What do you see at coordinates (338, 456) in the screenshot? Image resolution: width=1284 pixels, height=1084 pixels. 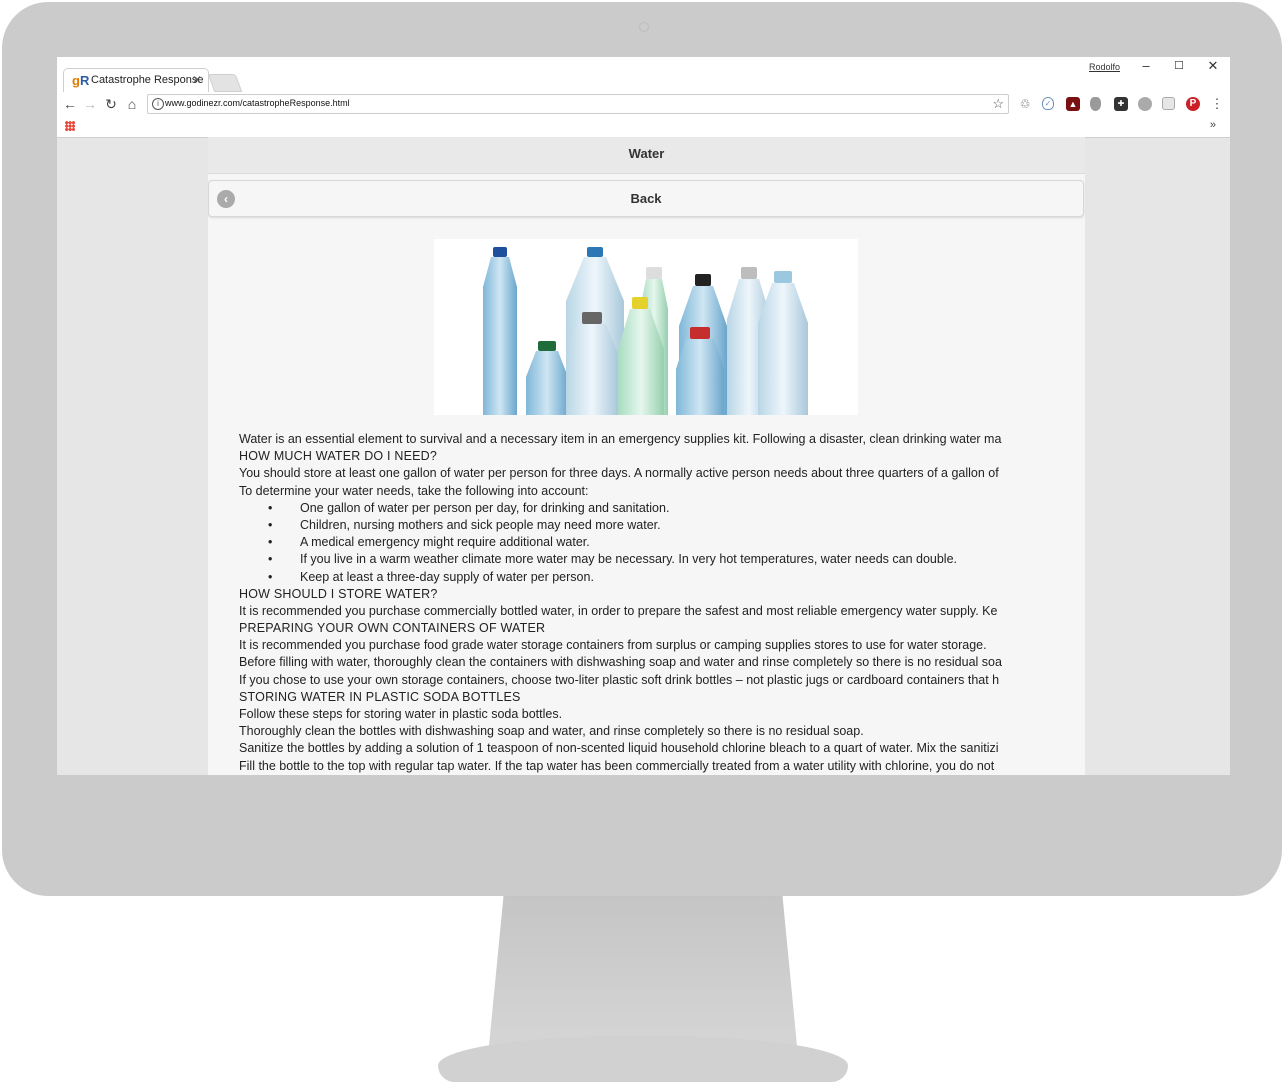 I see `section-heading: HOW MUCH WATER DO I NEED?` at bounding box center [338, 456].